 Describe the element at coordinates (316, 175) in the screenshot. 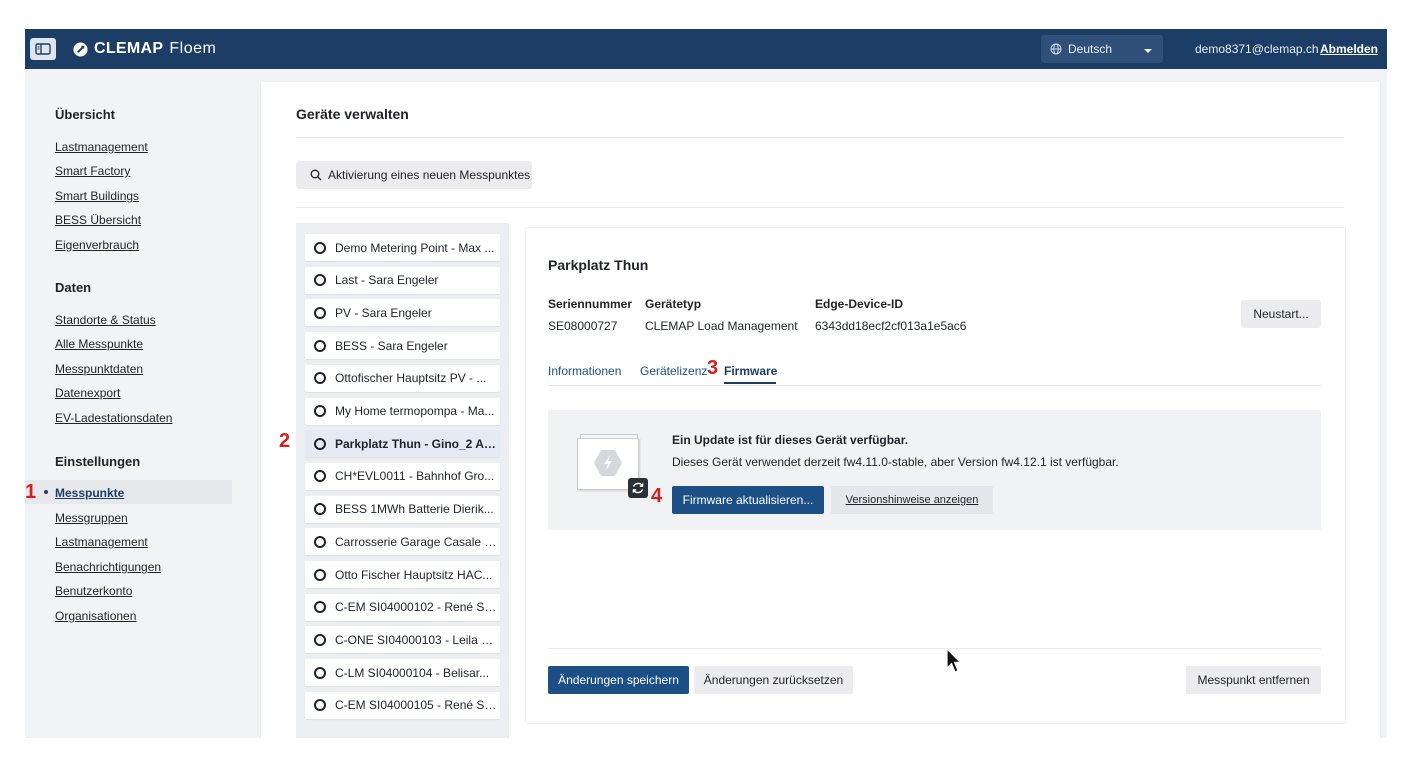

I see `search-plus-icon` at that location.